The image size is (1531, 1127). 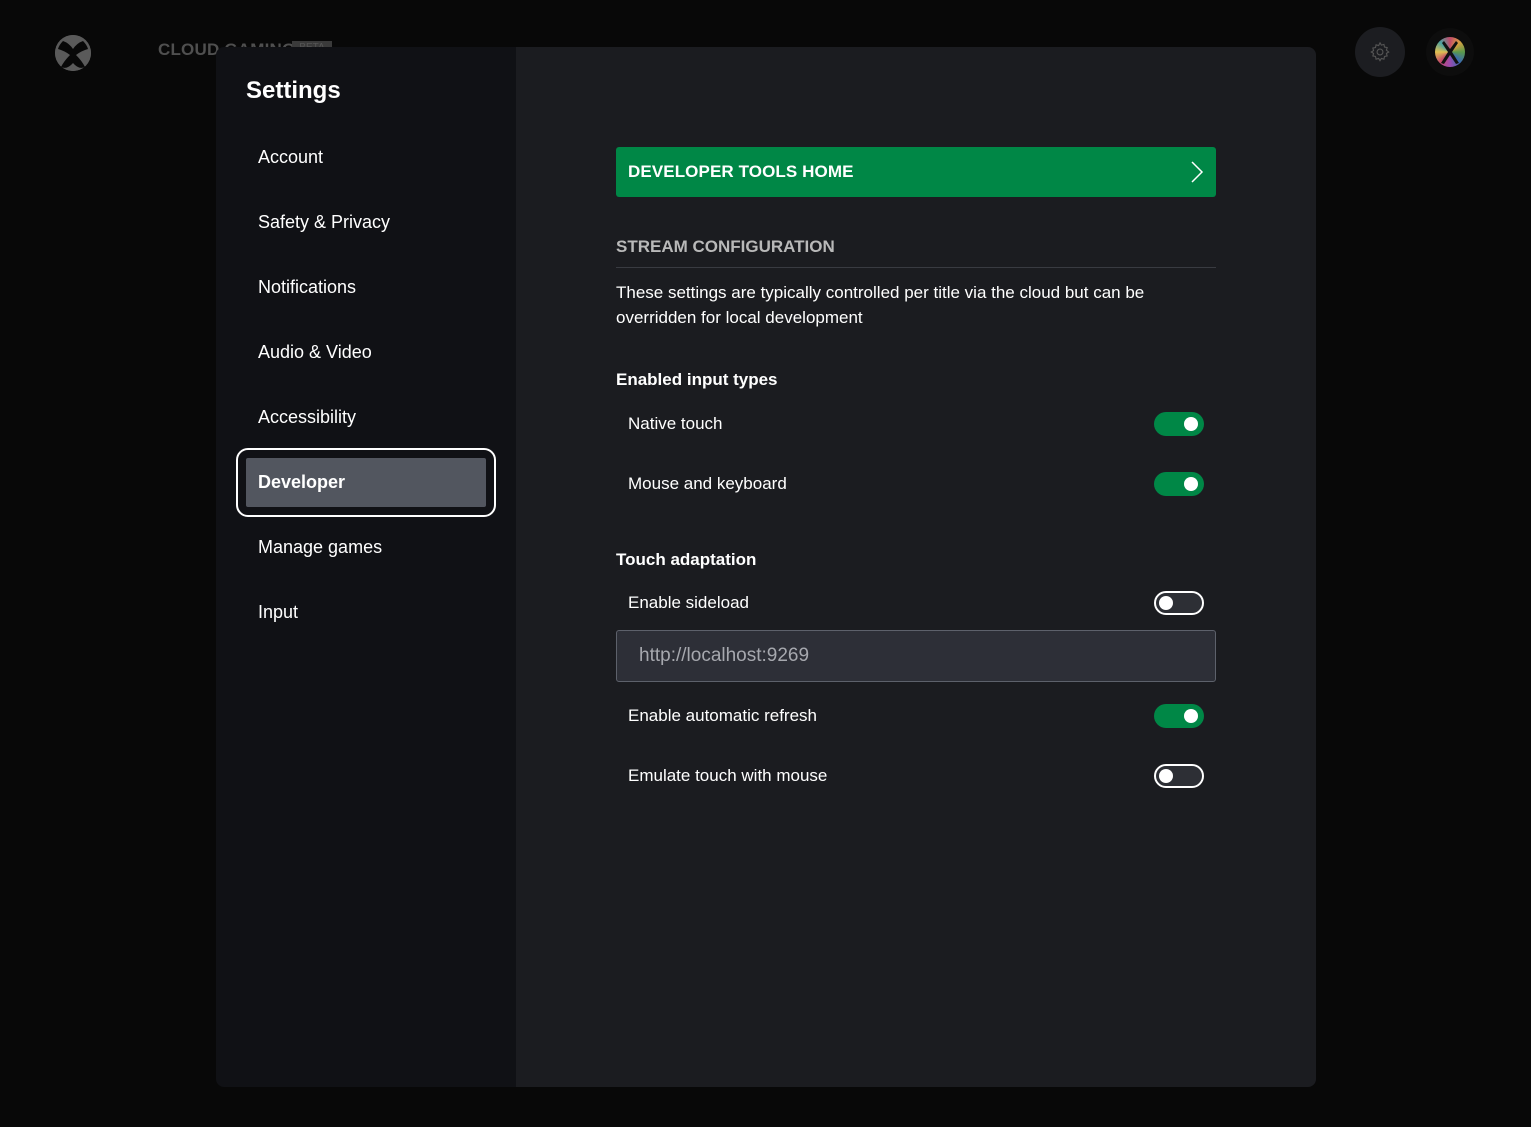 I want to click on emulate-touch-toggle, so click(x=1179, y=776).